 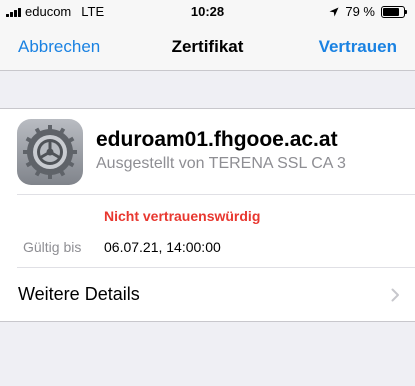 What do you see at coordinates (395, 295) in the screenshot?
I see `chevron-right-icon` at bounding box center [395, 295].